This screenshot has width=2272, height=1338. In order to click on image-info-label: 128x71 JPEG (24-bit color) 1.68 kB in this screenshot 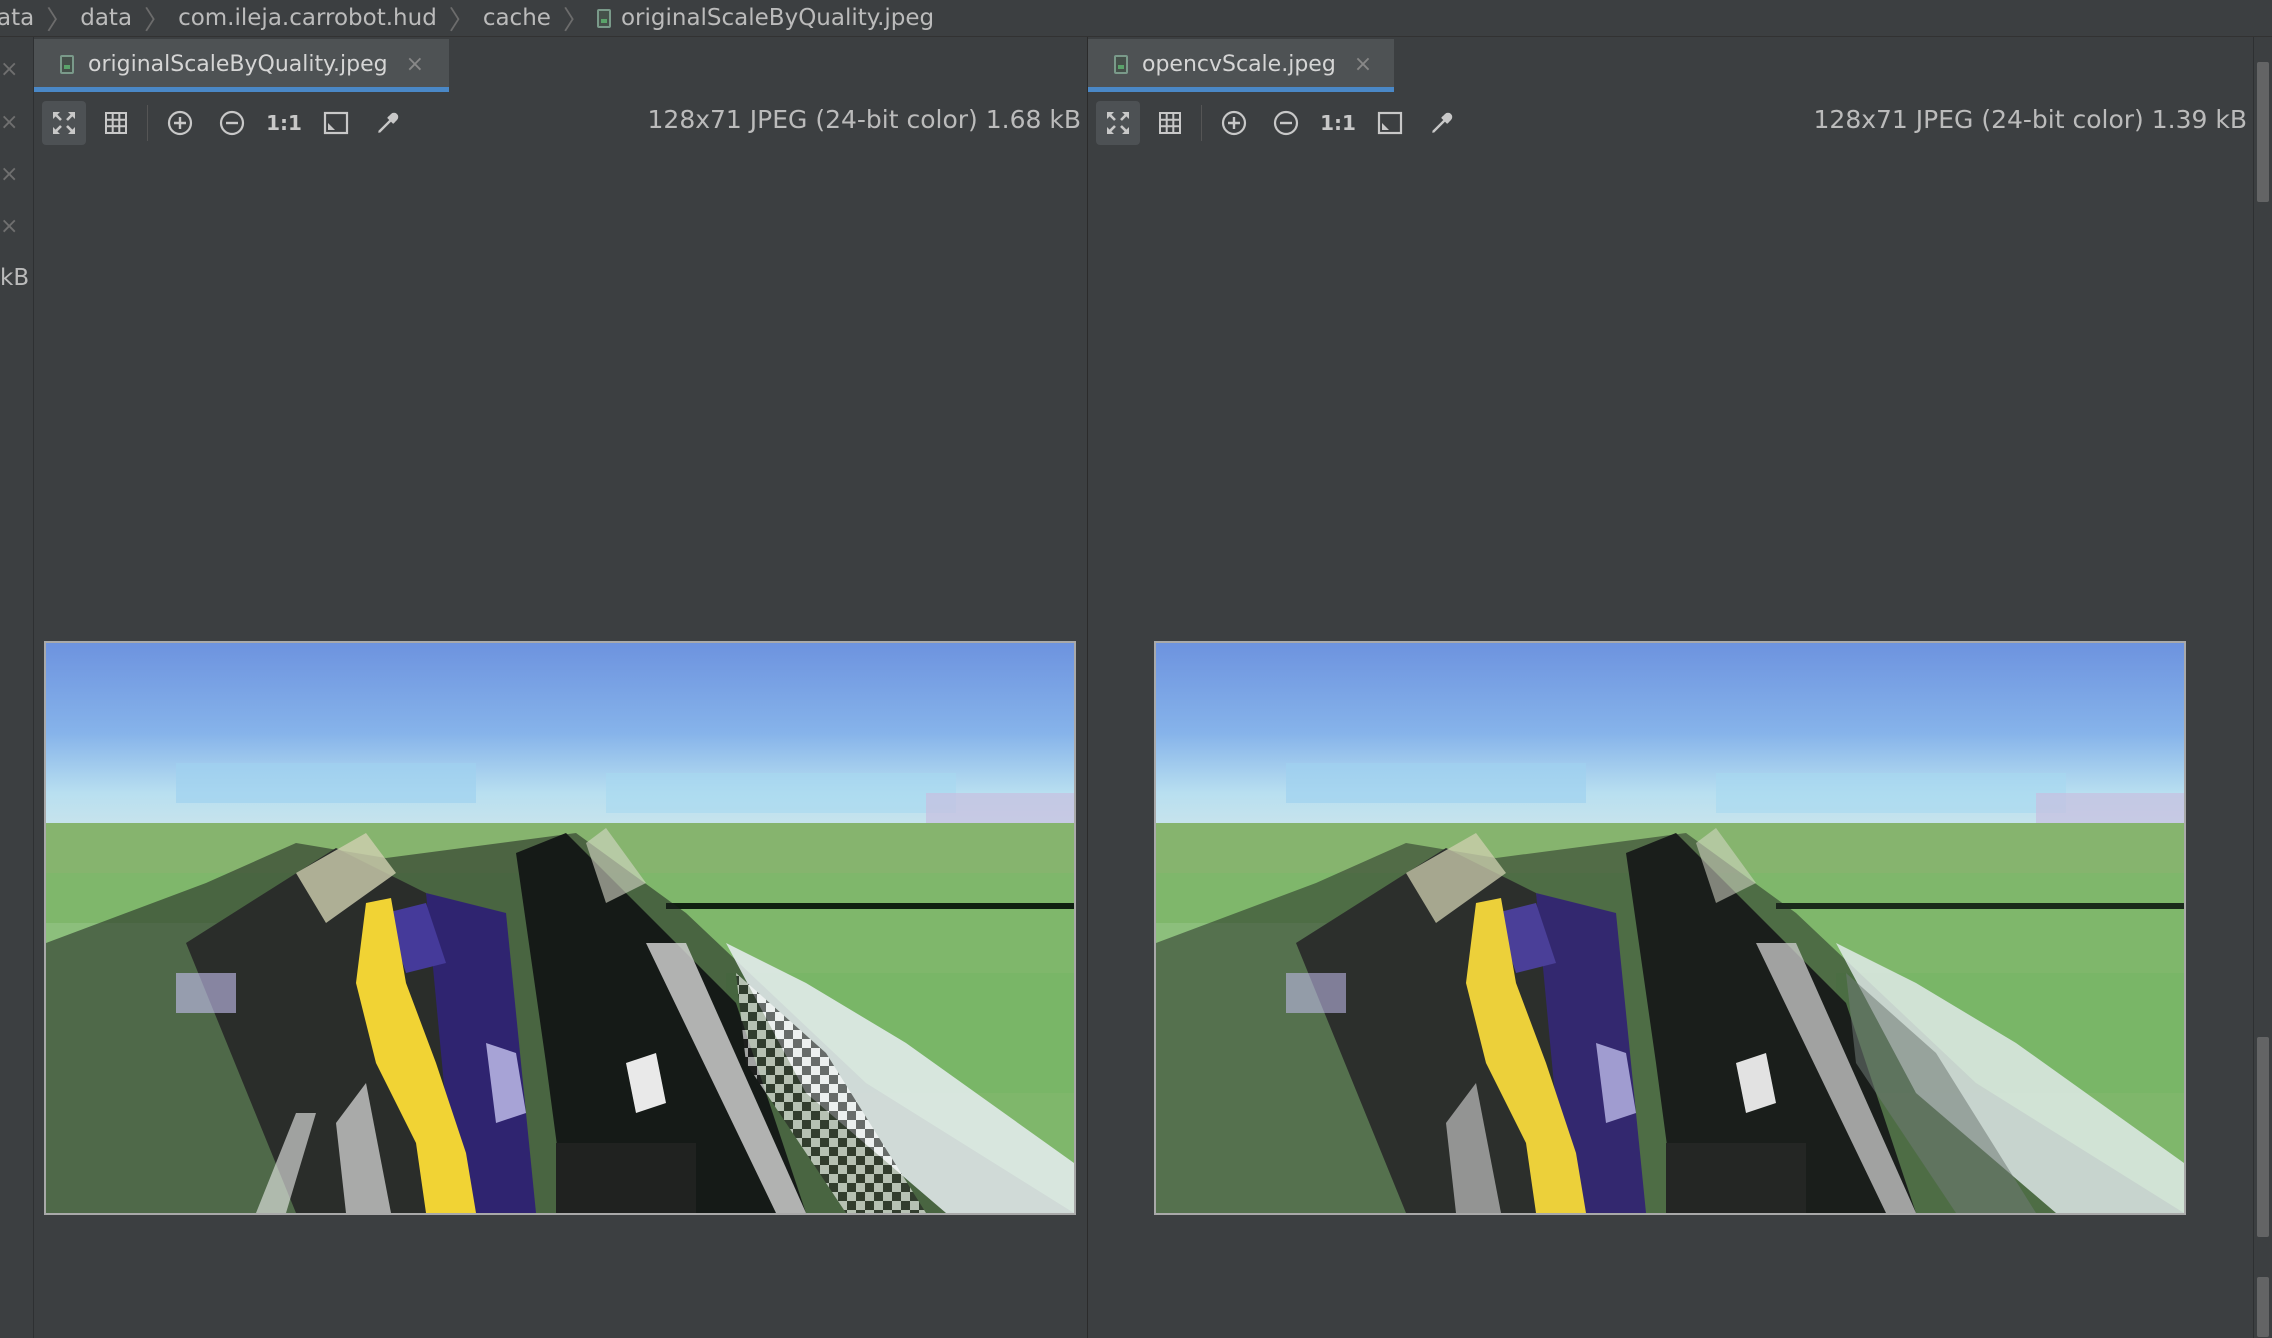, I will do `click(864, 119)`.